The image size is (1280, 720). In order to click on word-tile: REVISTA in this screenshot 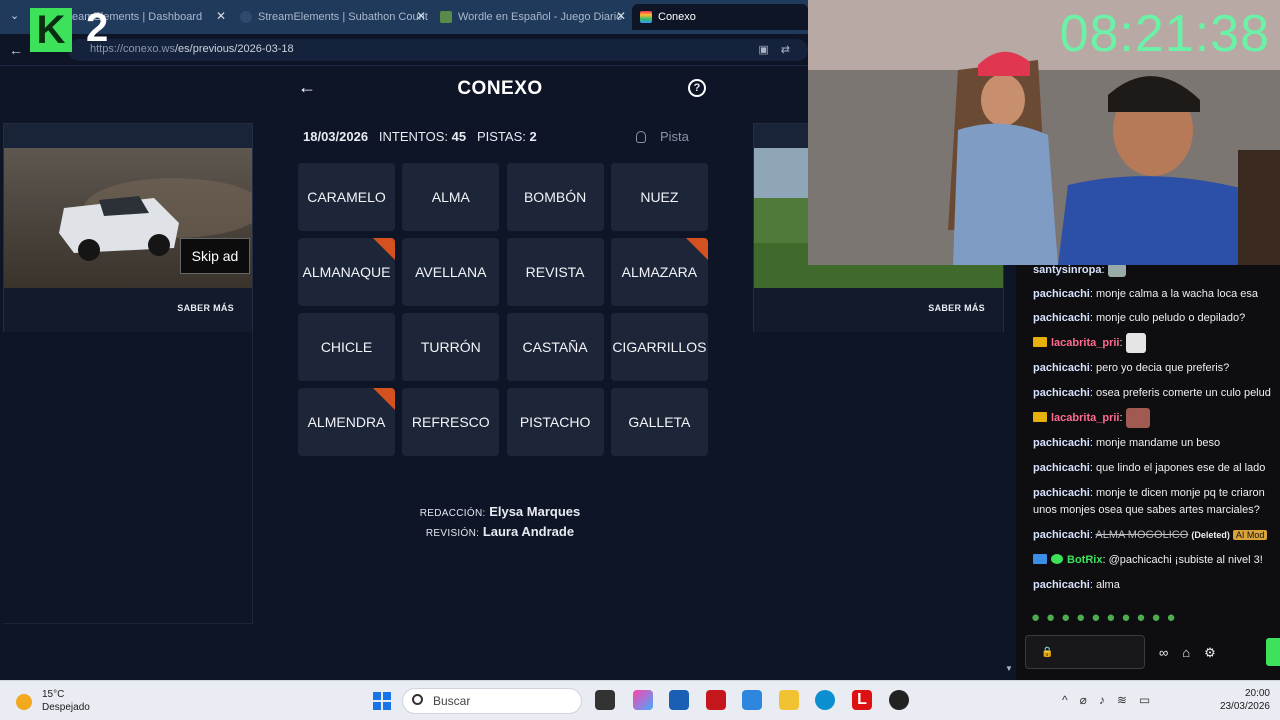, I will do `click(555, 272)`.